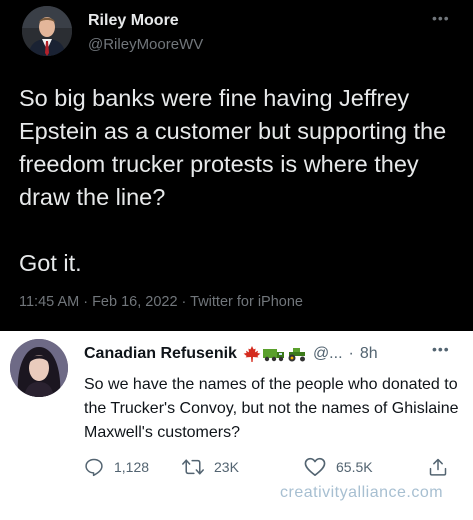 The height and width of the screenshot is (520, 473). I want to click on reply-count: 1,128, so click(132, 467).